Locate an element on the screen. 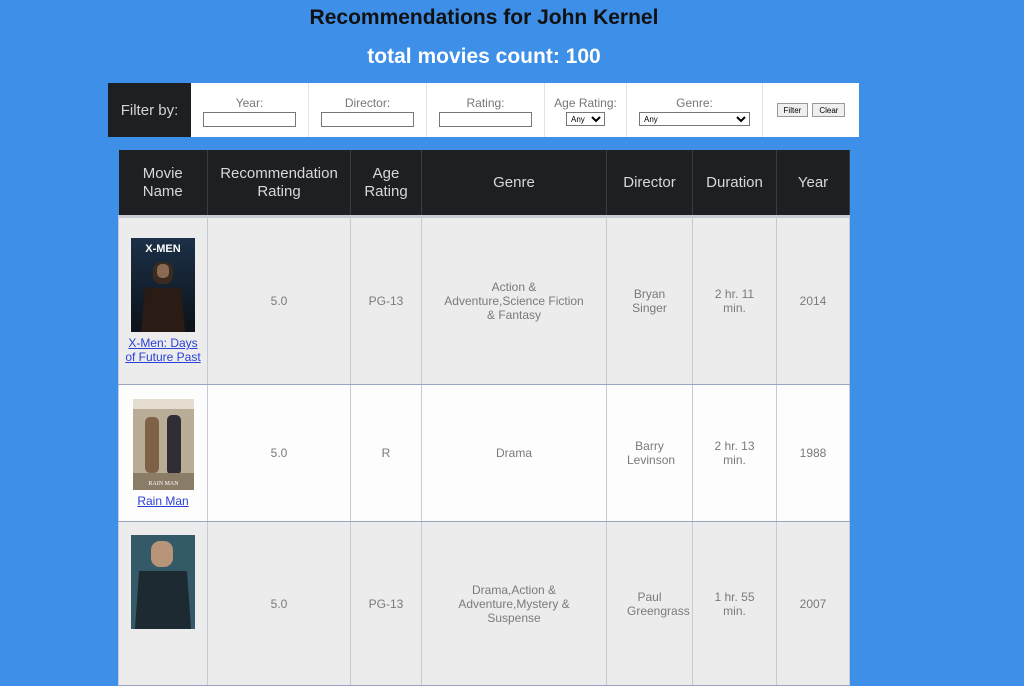 Image resolution: width=1024 pixels, height=686 pixels. column-header-age-rating: Age Rating is located at coordinates (386, 184).